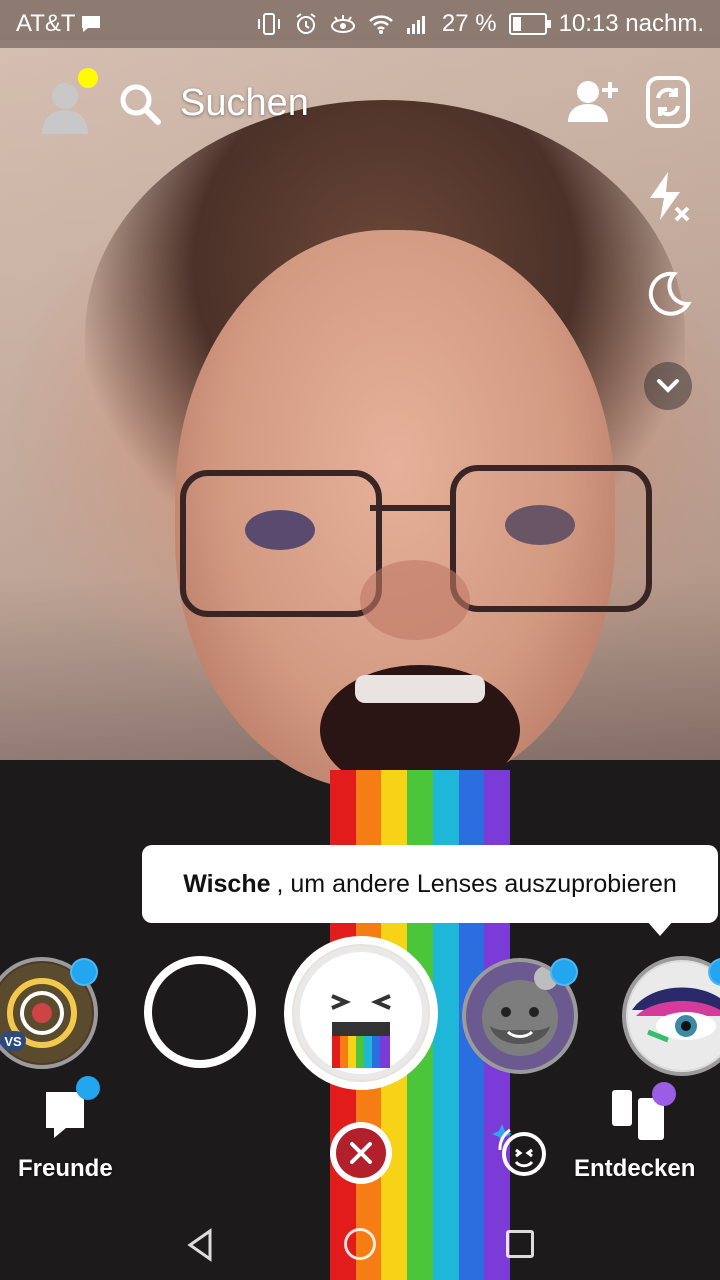  I want to click on tooltip-bold: Wische, so click(227, 883).